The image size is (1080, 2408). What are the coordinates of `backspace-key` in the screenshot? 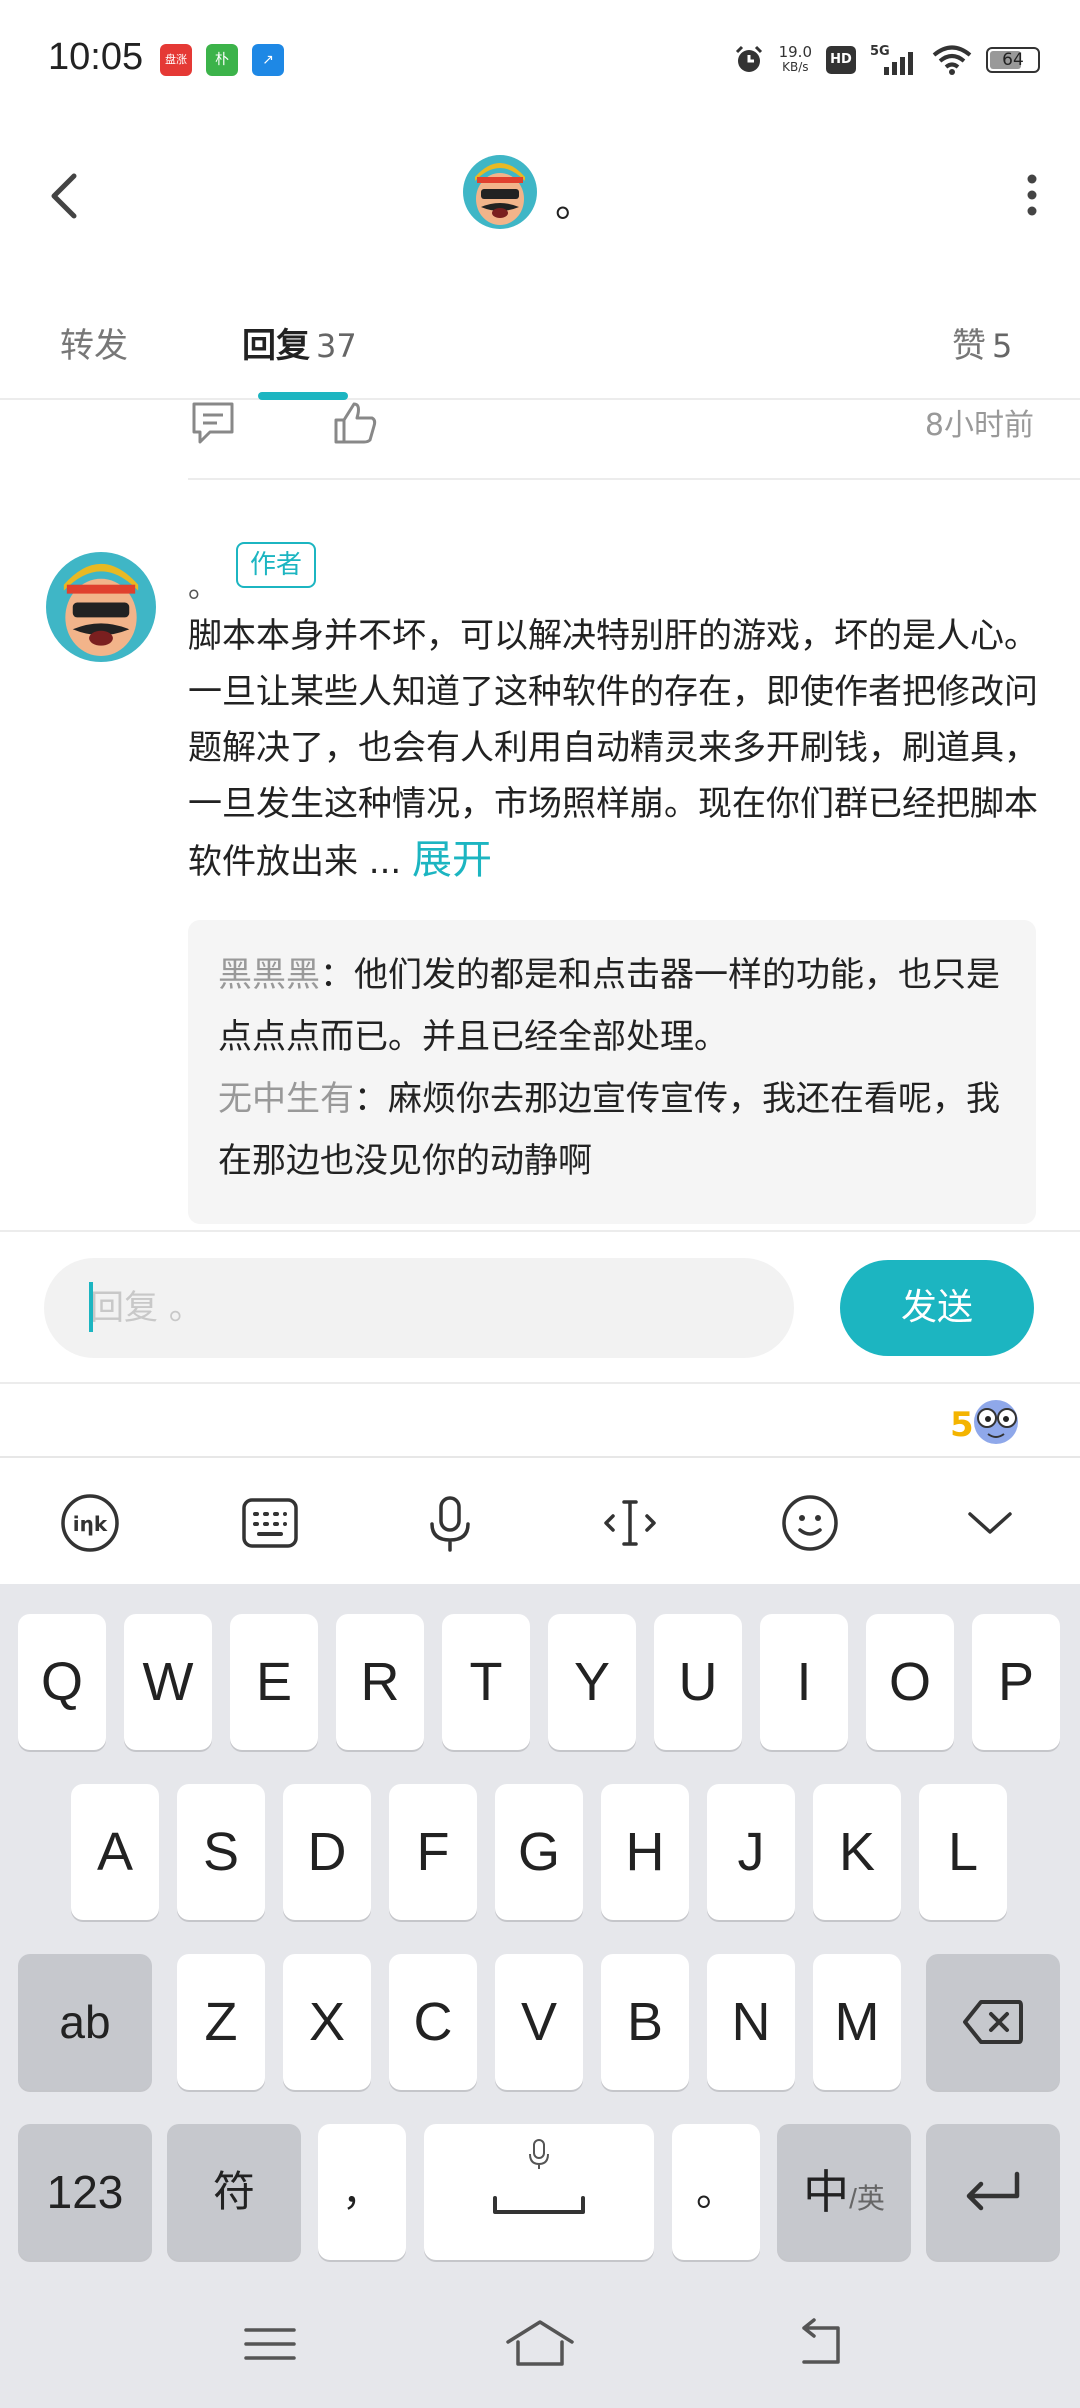 It's located at (993, 2022).